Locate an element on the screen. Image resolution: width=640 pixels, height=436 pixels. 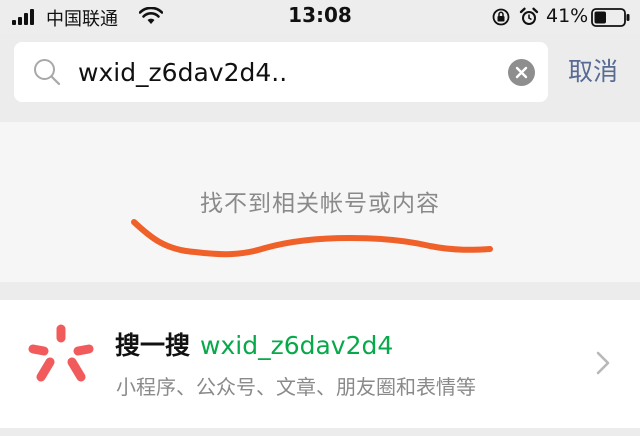
clock: 13:08 is located at coordinates (320, 15).